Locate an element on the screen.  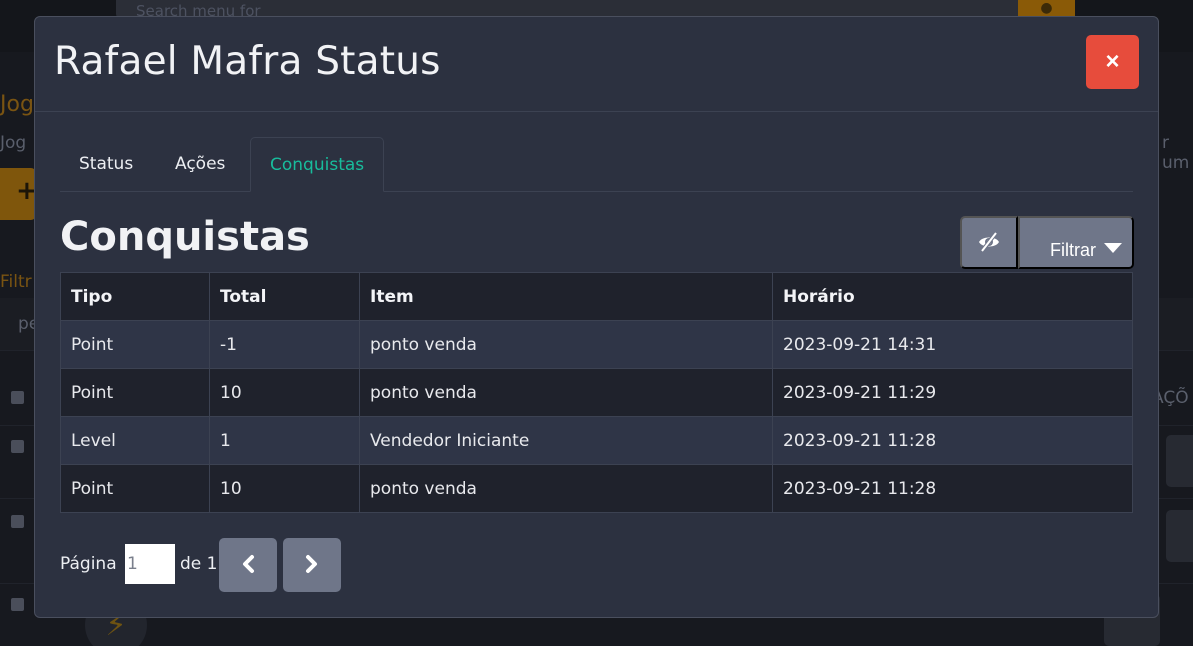
cell-total: -1 is located at coordinates (284, 344).